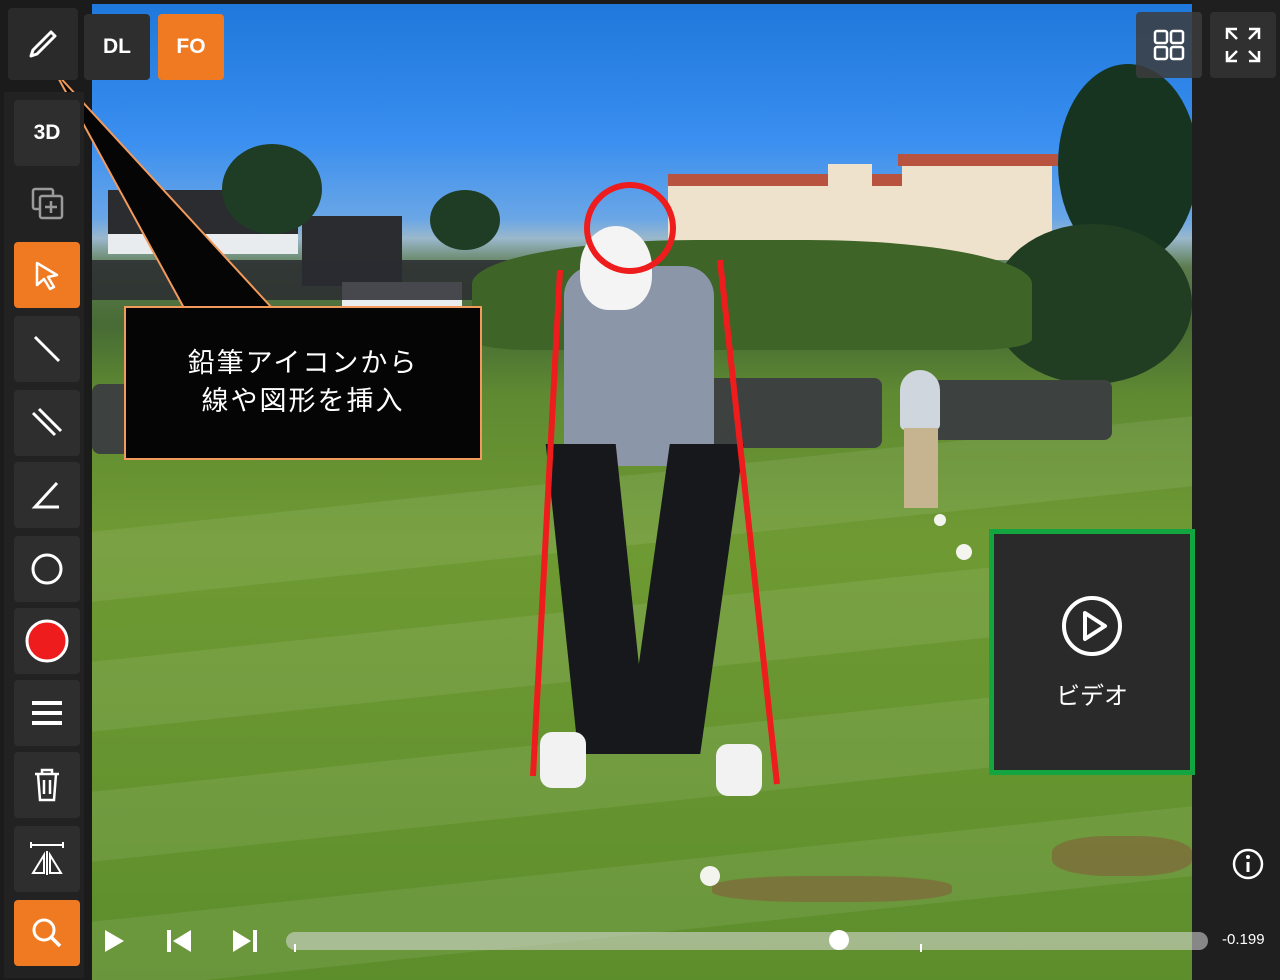 The image size is (1280, 980). I want to click on info-button, so click(1248, 864).